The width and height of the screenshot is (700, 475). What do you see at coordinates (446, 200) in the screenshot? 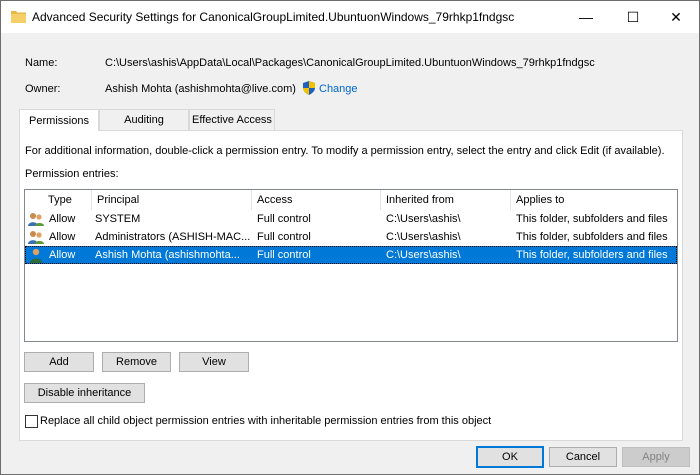
I see `column-header-inherited-from: Inherited from` at bounding box center [446, 200].